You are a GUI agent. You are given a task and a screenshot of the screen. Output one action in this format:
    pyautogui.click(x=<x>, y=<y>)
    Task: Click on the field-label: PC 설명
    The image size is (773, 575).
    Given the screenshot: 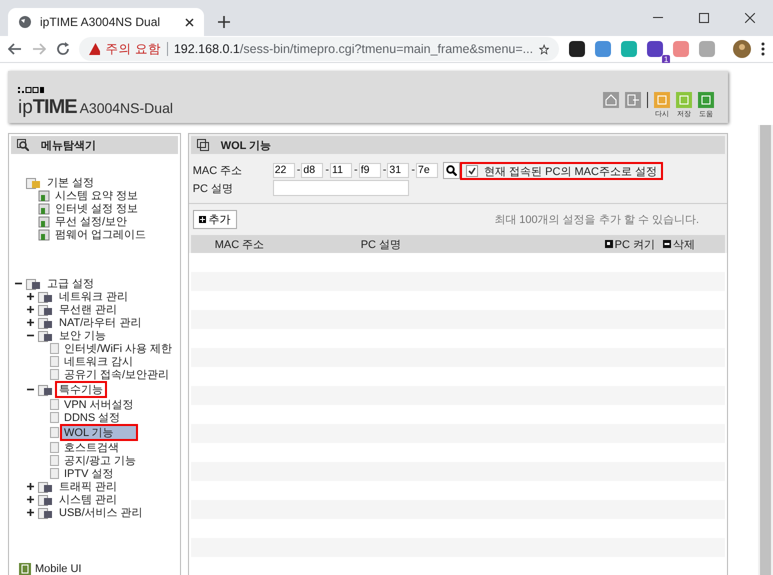 What is the action you would take?
    pyautogui.click(x=213, y=189)
    